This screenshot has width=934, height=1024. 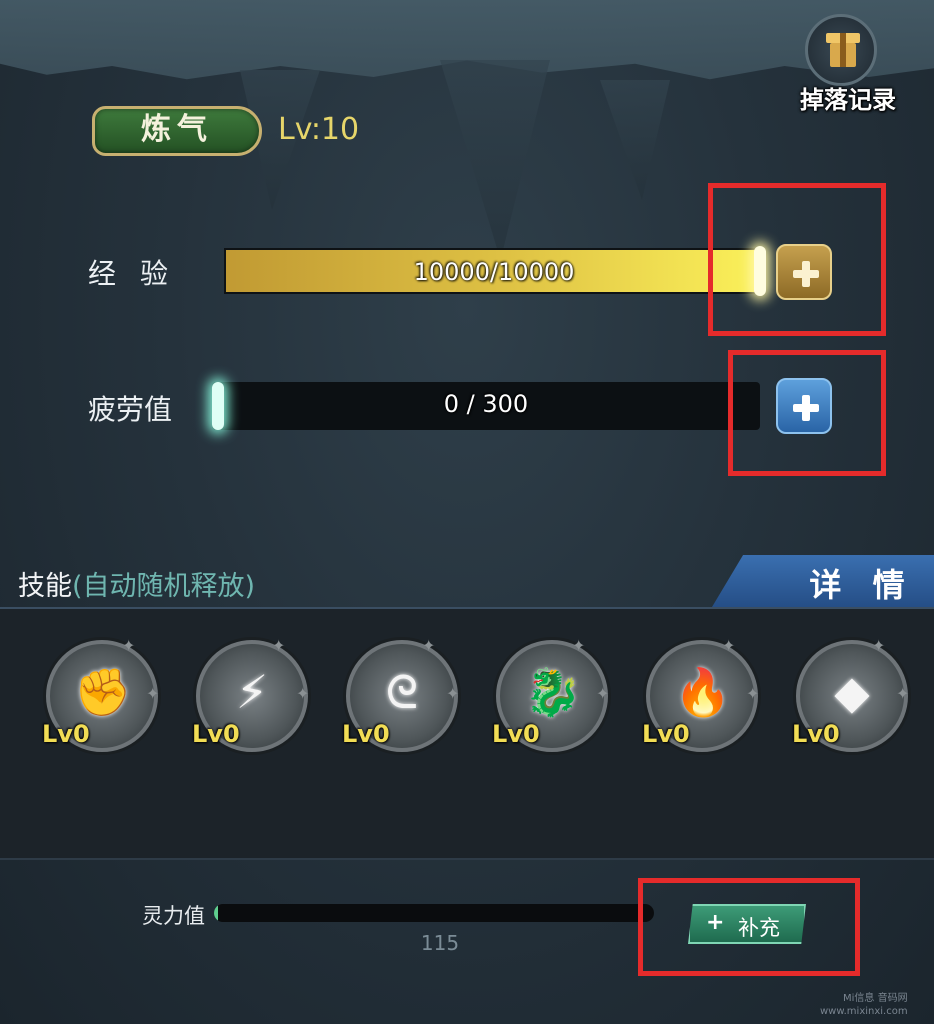 I want to click on spirit-value: 115, so click(x=440, y=943).